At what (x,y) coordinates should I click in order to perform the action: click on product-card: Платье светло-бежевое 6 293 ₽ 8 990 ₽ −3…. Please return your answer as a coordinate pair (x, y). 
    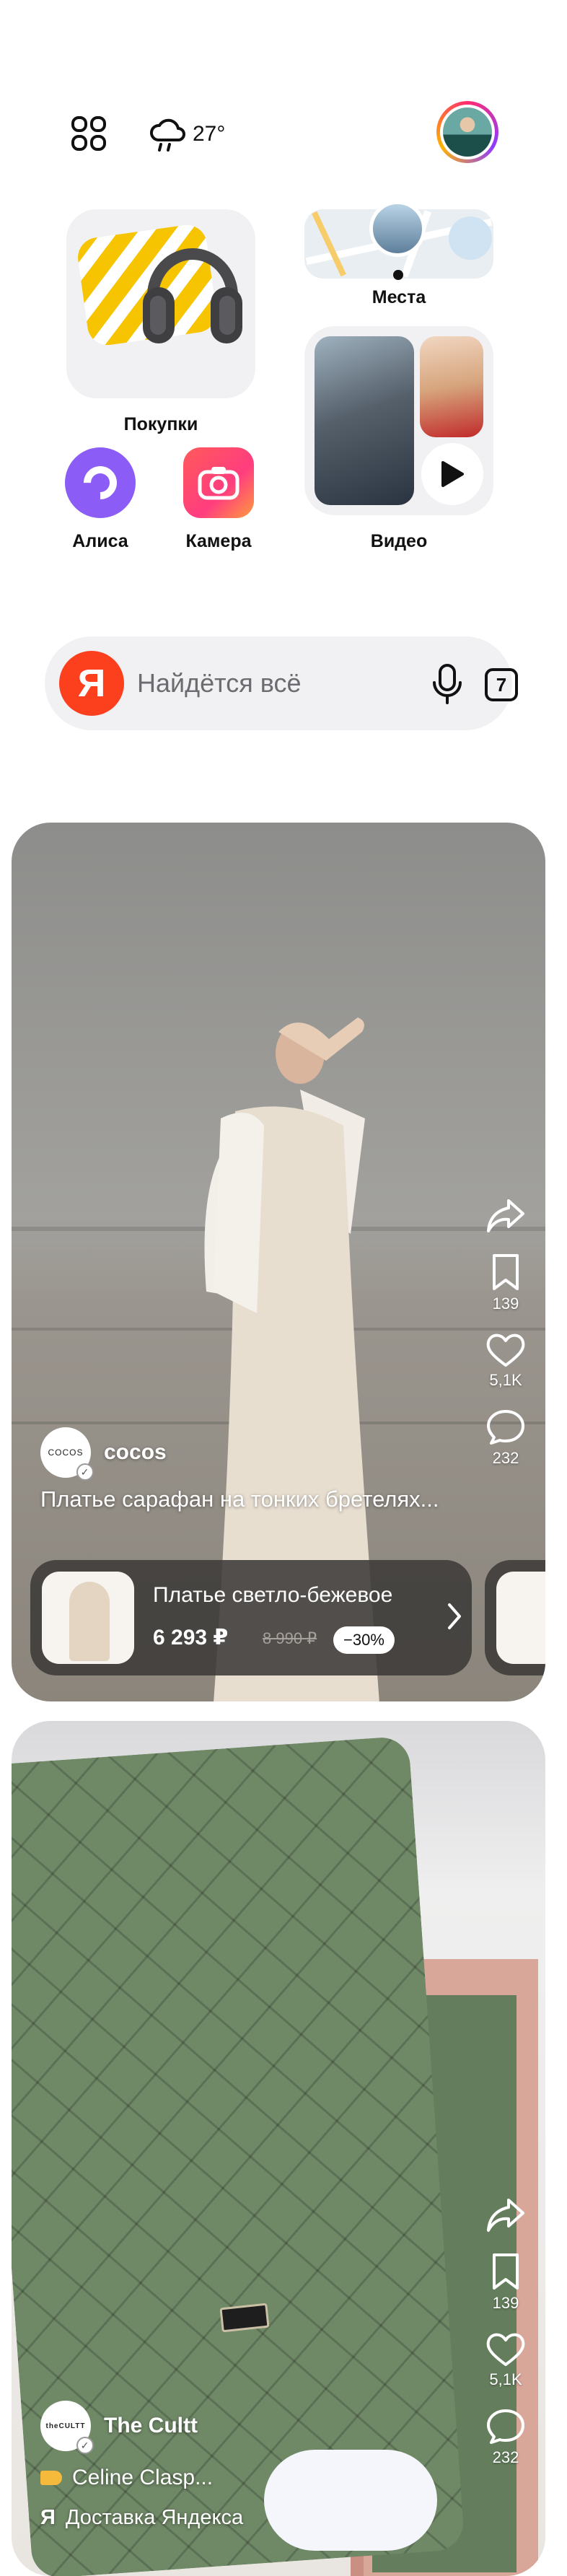
    Looking at the image, I should click on (251, 1617).